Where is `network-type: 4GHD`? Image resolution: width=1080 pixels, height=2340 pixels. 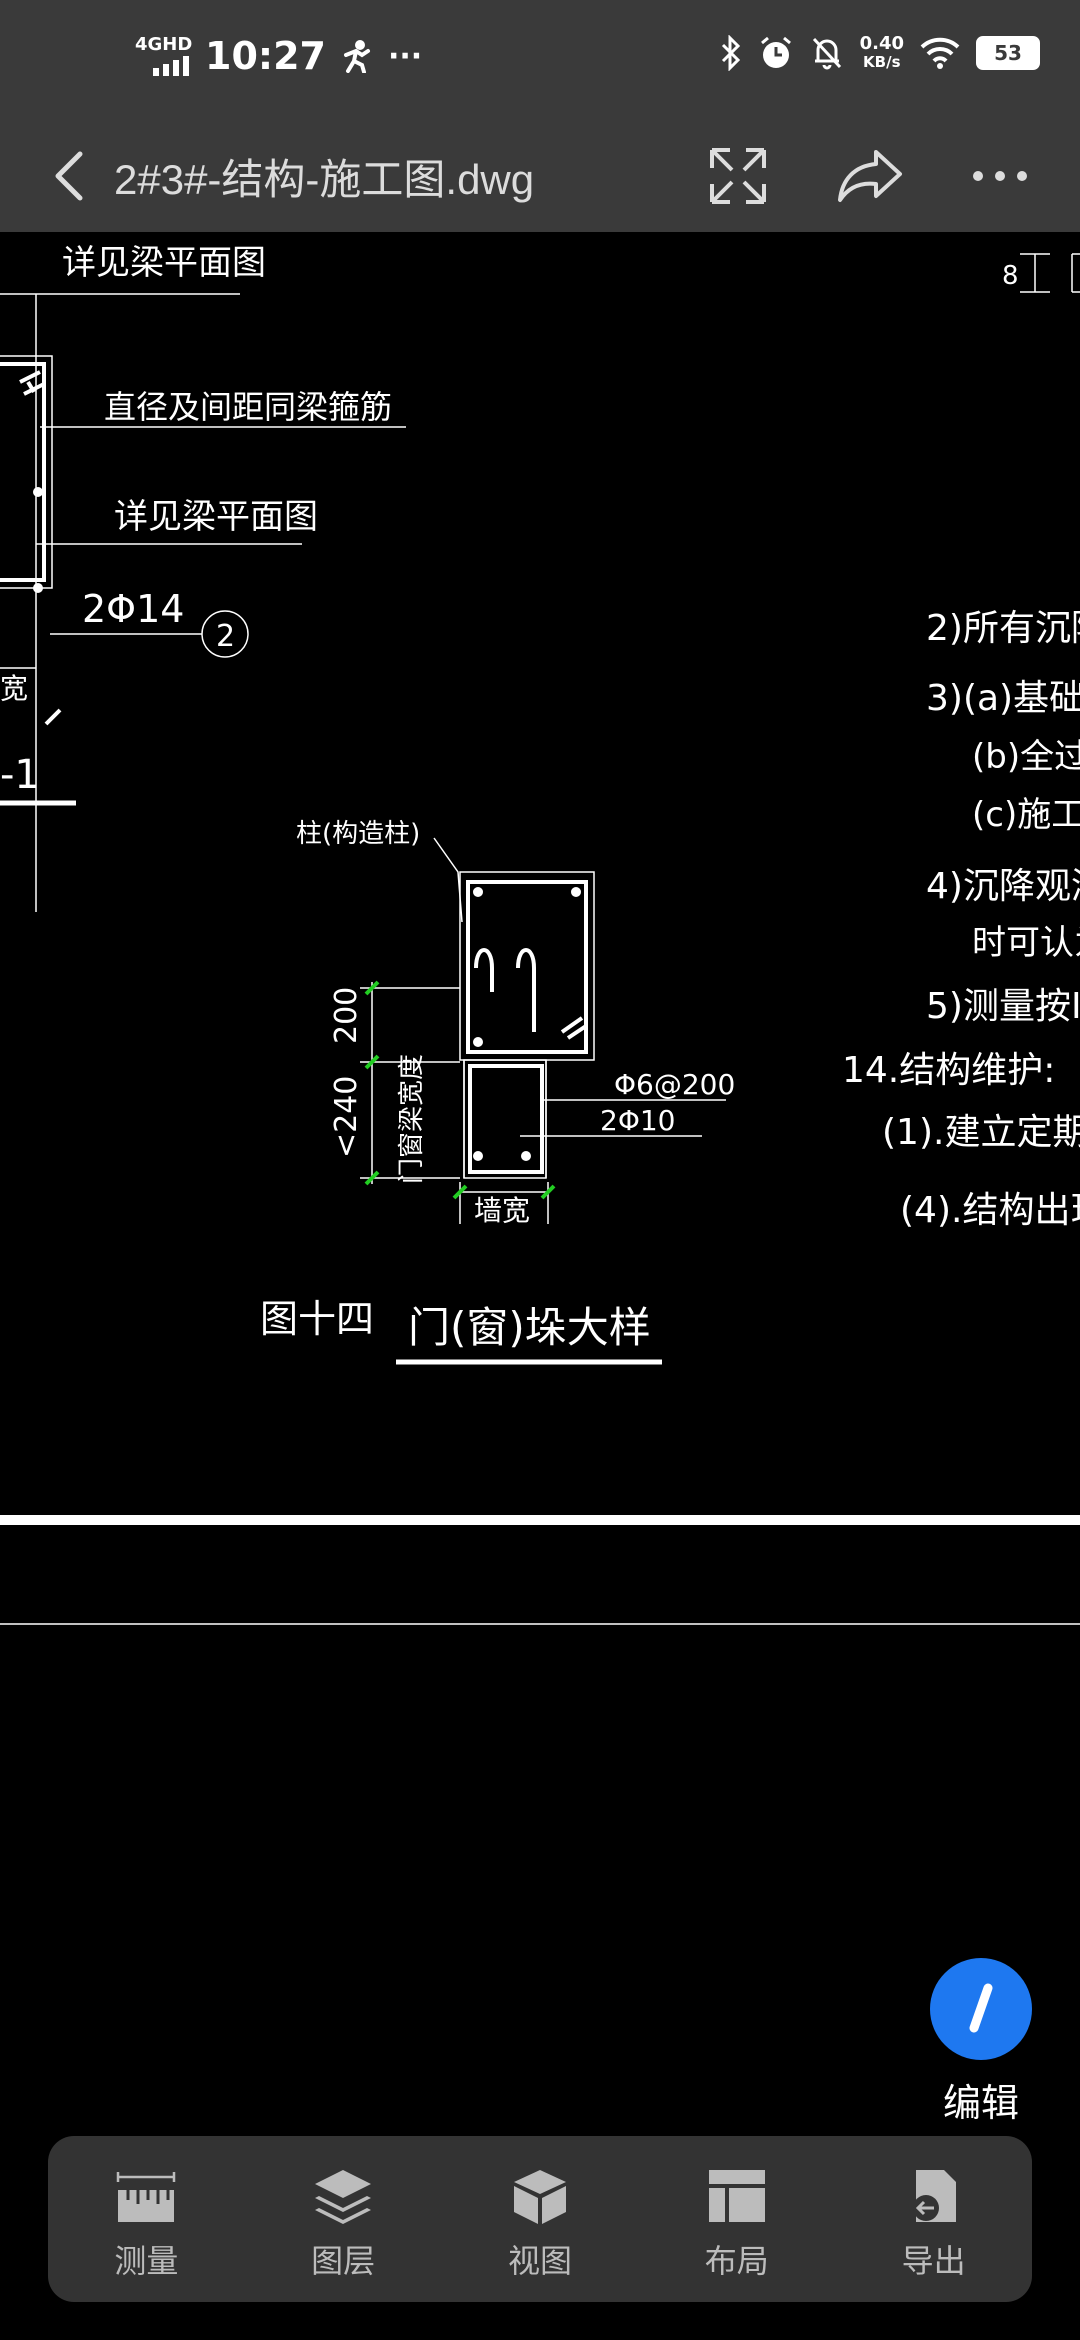 network-type: 4GHD is located at coordinates (164, 44).